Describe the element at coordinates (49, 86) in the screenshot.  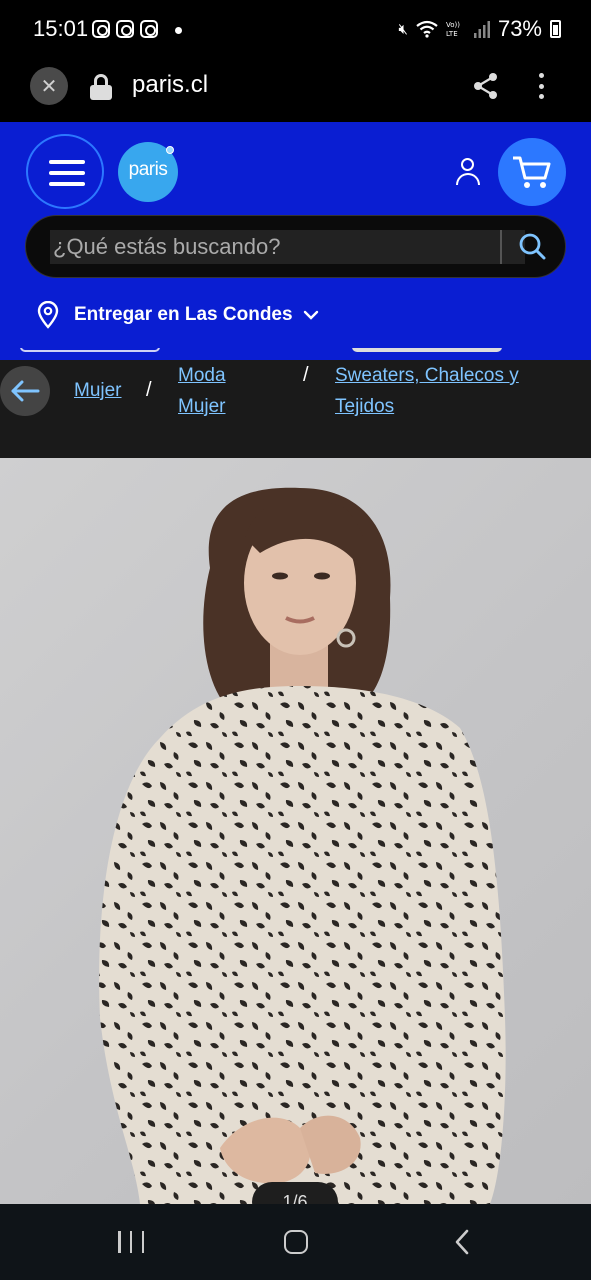
I see `close-tab-button: ✕` at that location.